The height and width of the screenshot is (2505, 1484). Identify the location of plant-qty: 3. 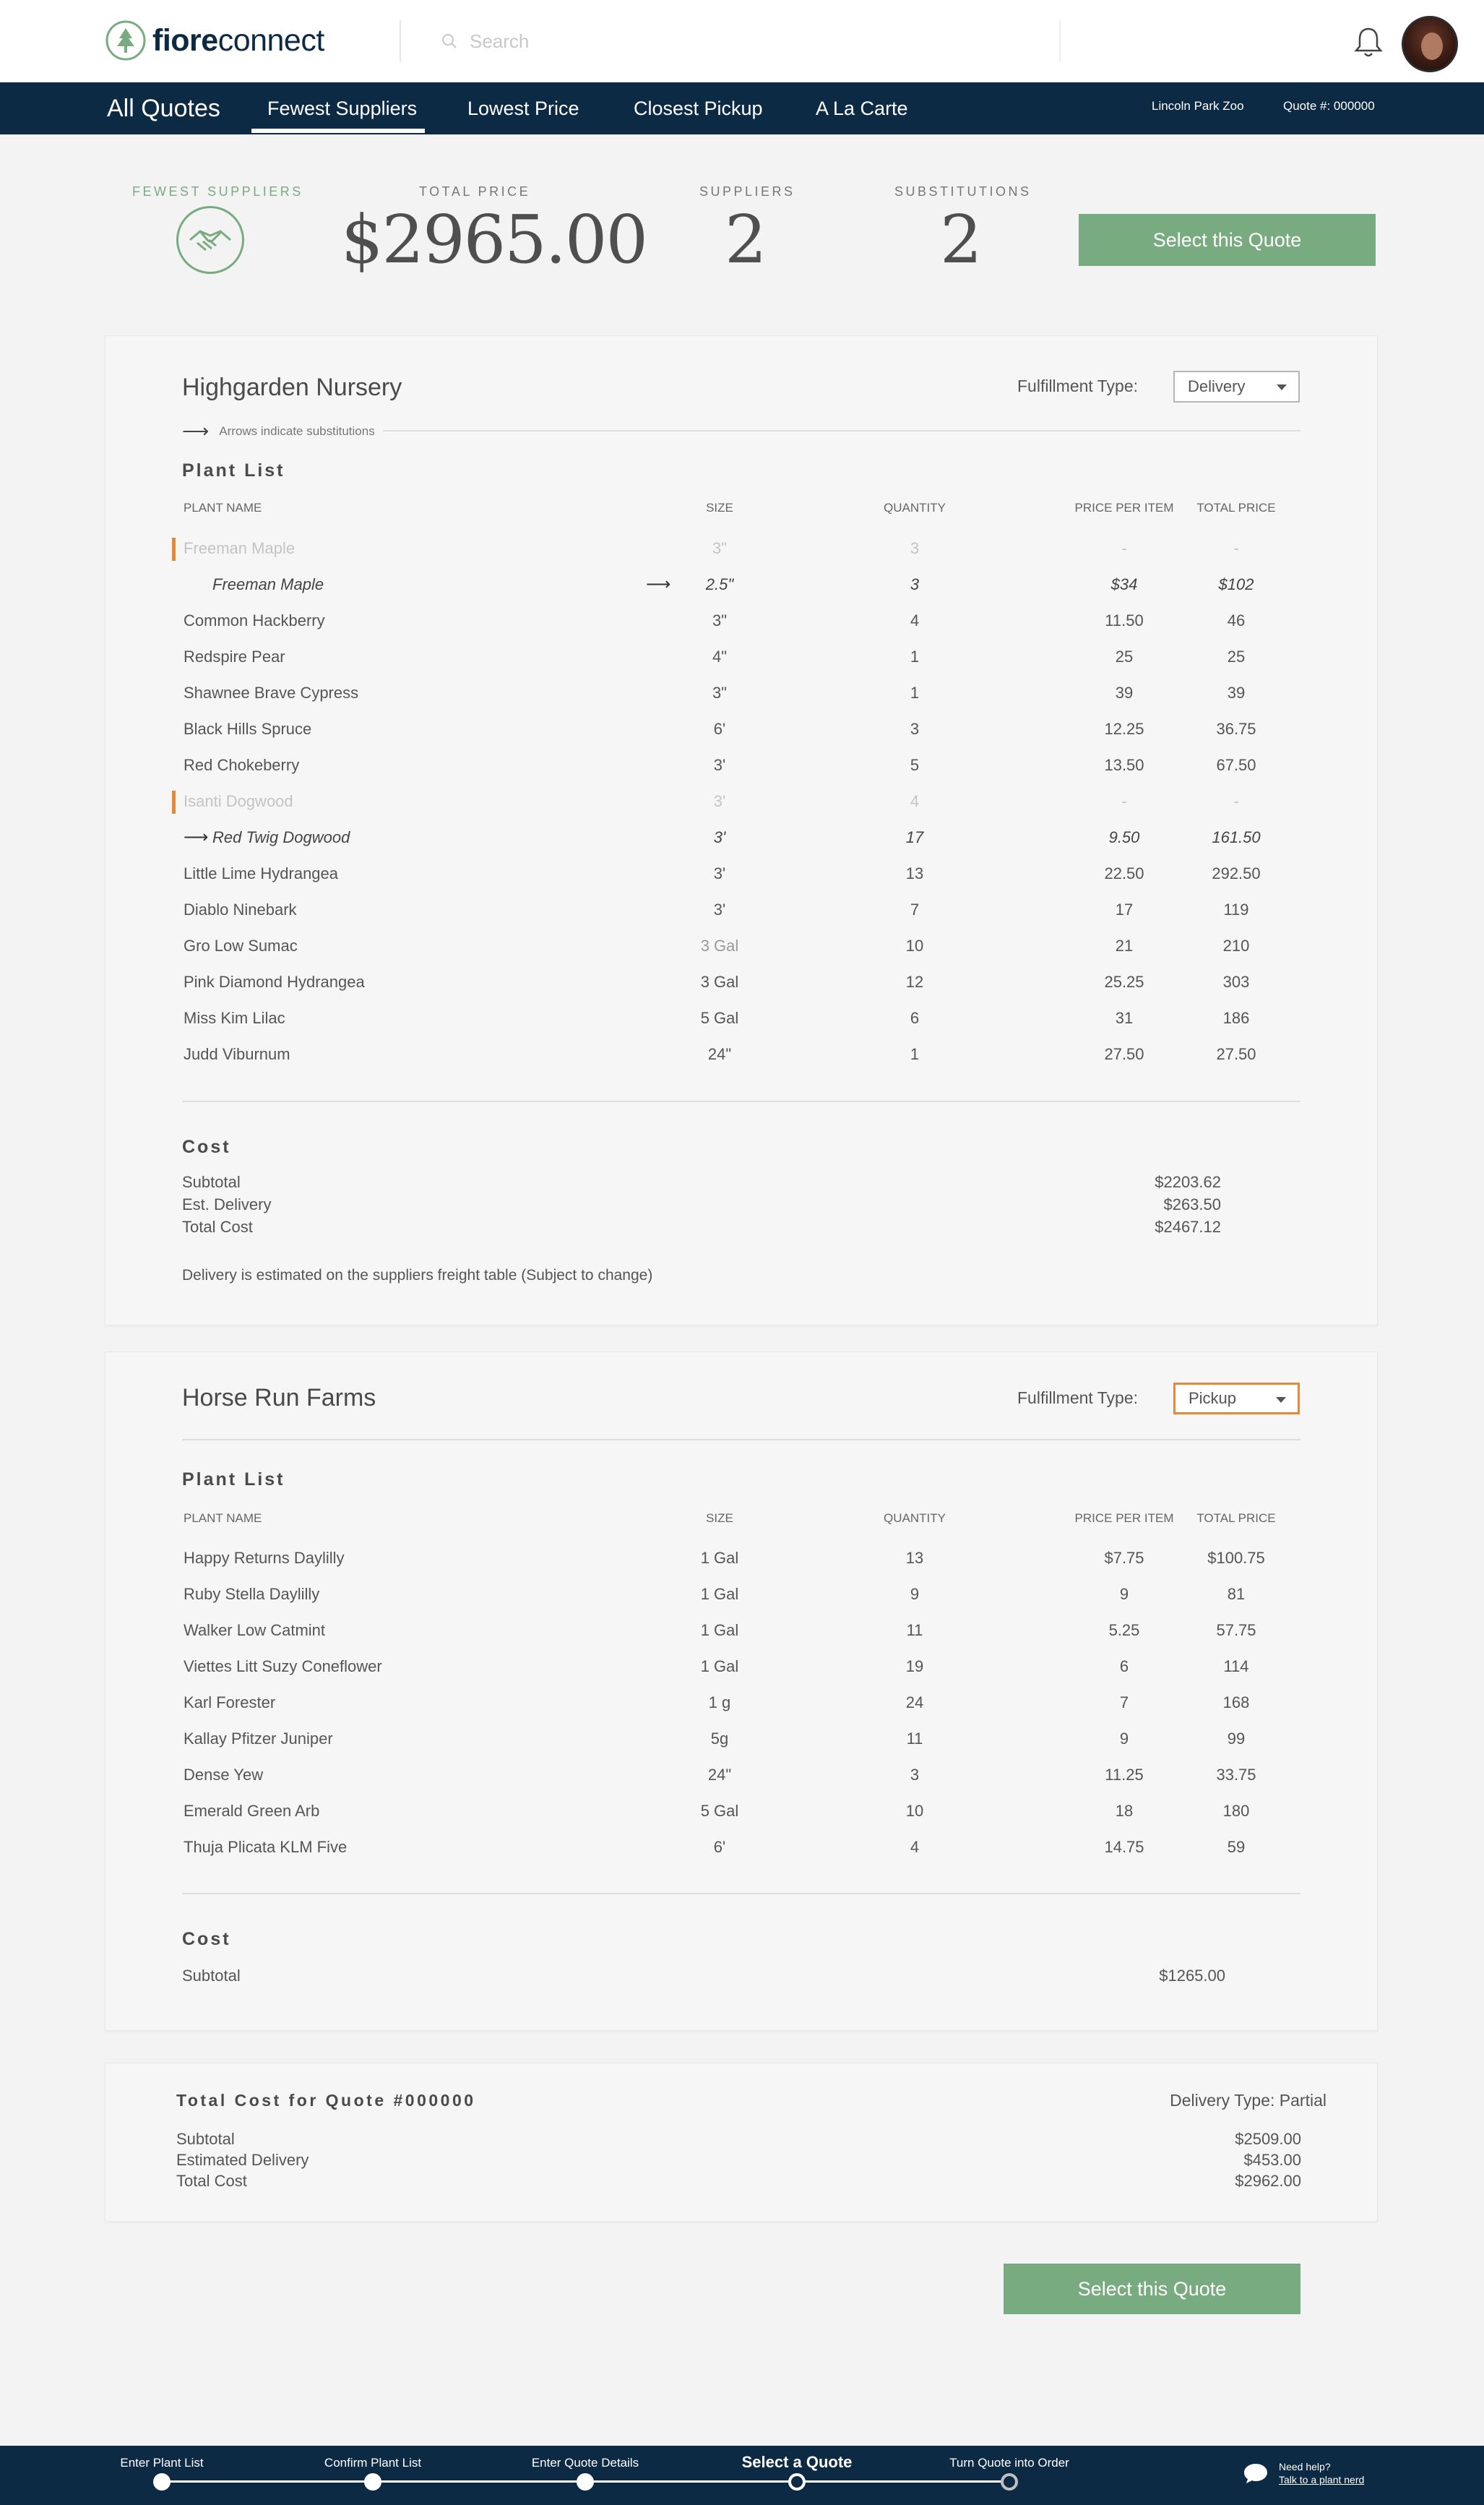
(915, 1775).